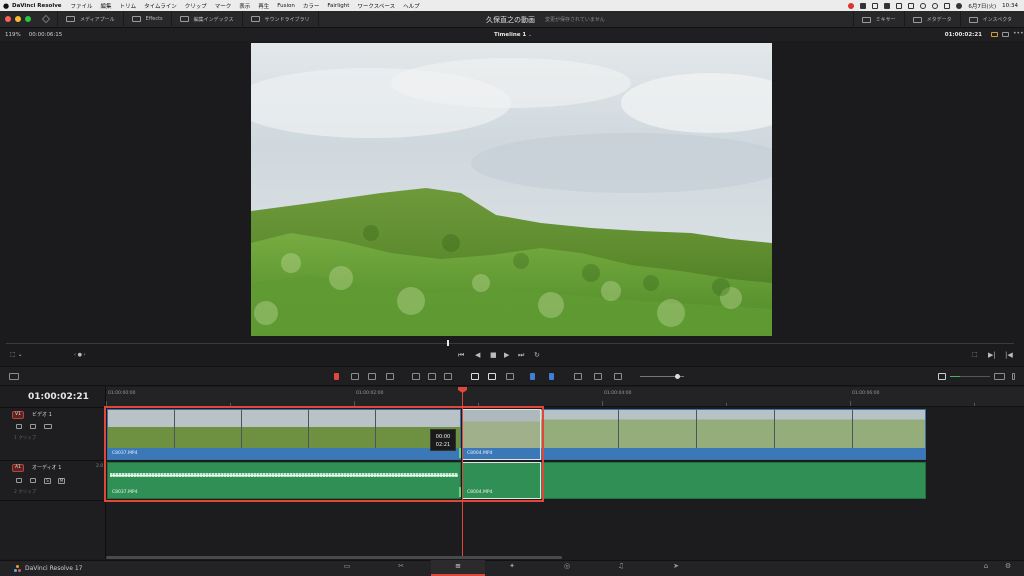 This screenshot has width=1024, height=576. What do you see at coordinates (942, 376) in the screenshot?
I see `speaker-icon` at bounding box center [942, 376].